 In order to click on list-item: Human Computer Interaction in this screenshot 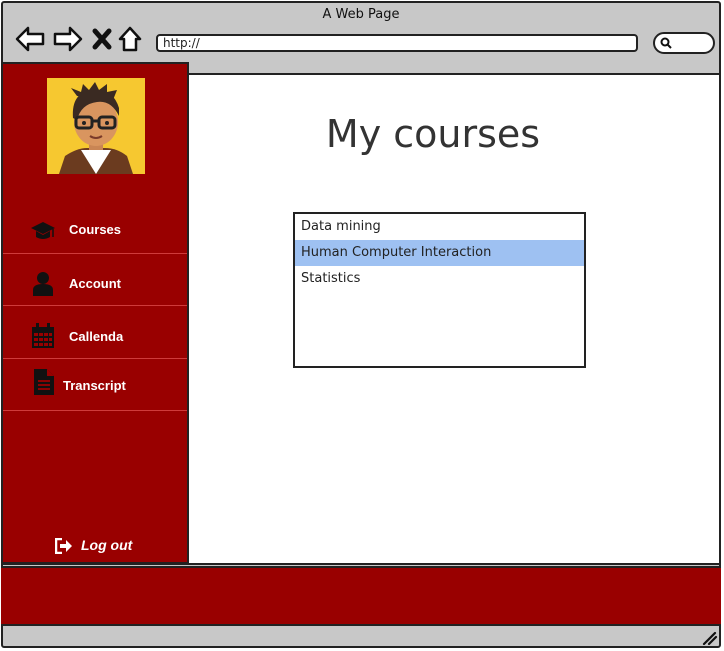, I will do `click(439, 253)`.